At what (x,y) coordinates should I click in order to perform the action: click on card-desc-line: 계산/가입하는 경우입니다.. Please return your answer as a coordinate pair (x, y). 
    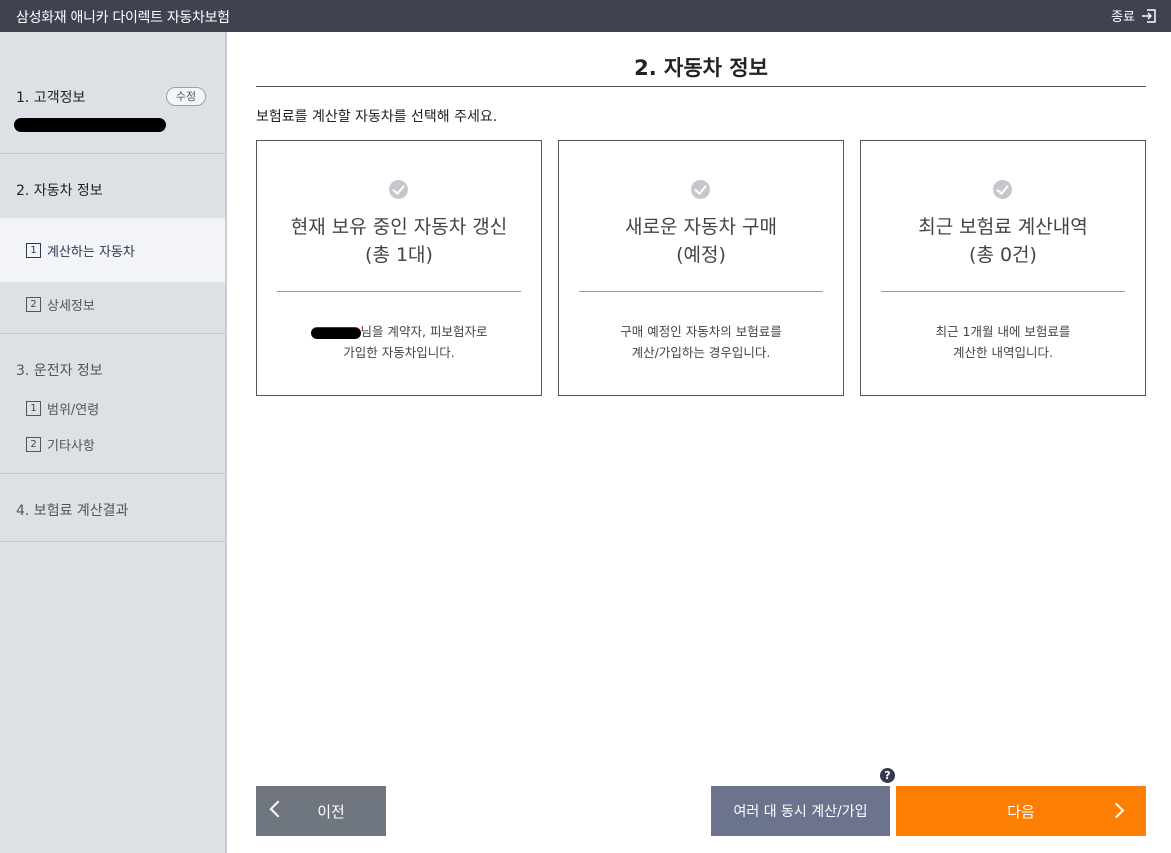
    Looking at the image, I should click on (701, 352).